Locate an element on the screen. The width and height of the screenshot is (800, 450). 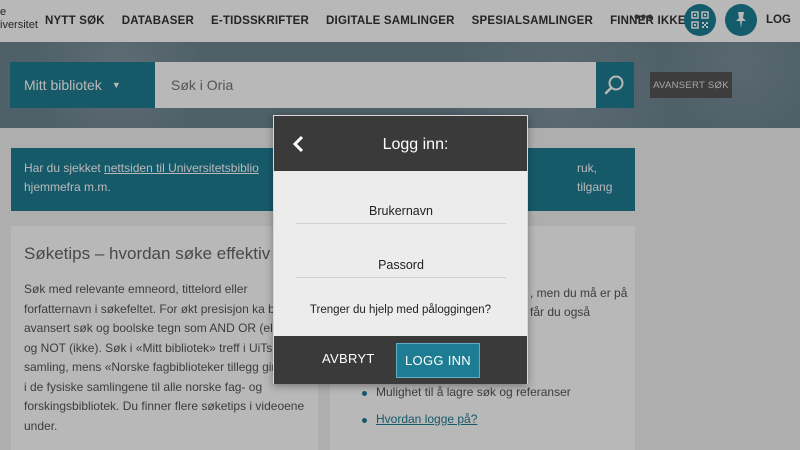
dialog-header: Logg inn: is located at coordinates (400, 143).